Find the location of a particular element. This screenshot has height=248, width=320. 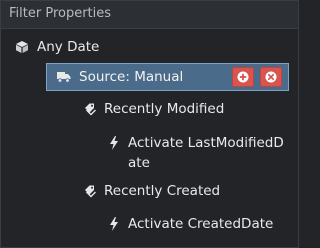

plus-circle-icon is located at coordinates (243, 77).